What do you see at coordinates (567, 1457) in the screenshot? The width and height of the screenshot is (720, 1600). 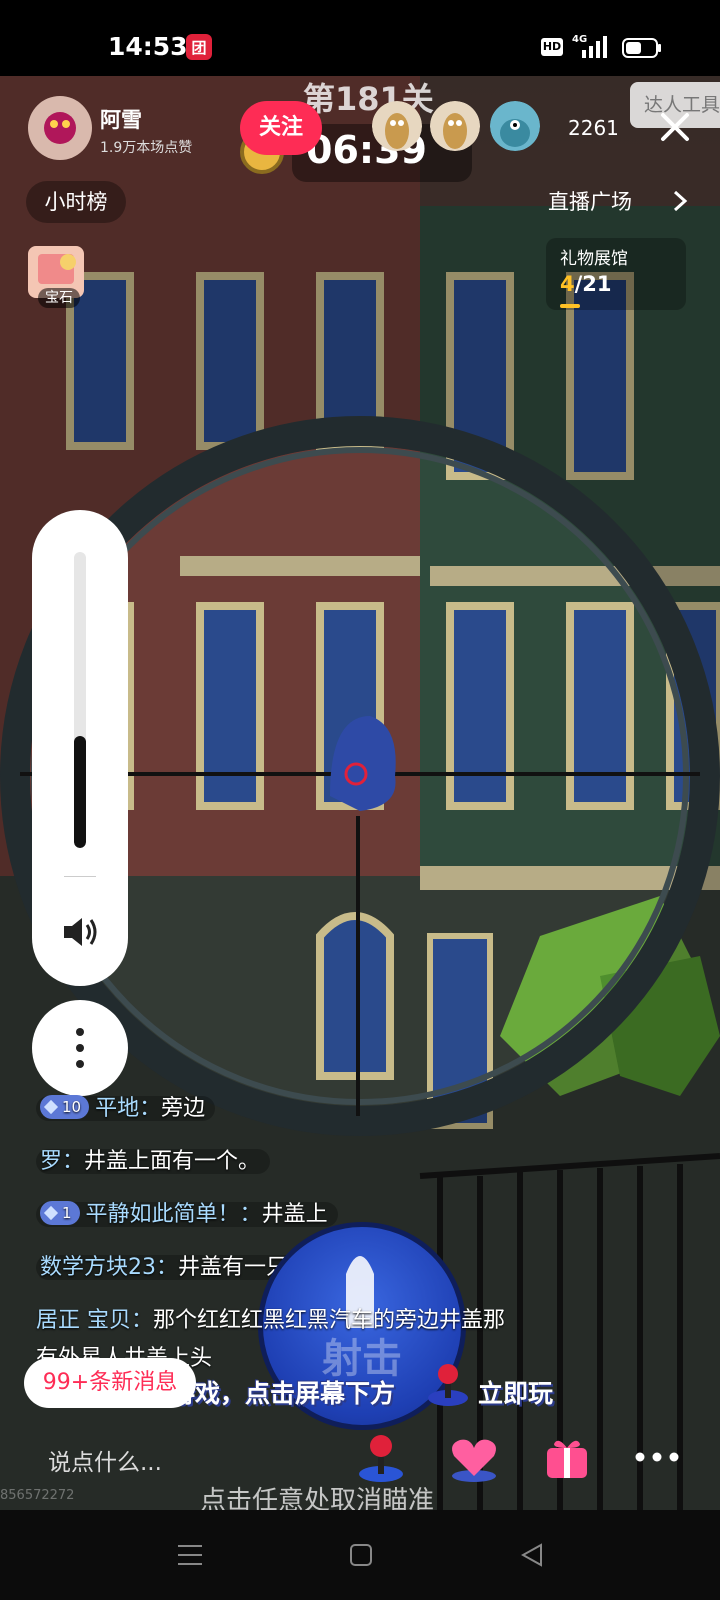 I see `gift-icon` at bounding box center [567, 1457].